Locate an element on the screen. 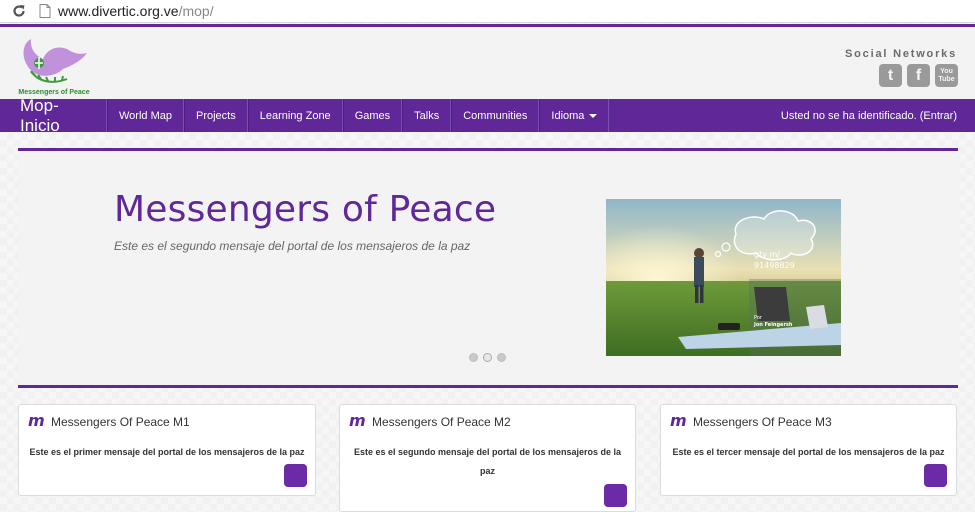 The image size is (975, 512). browser-address-bar: www.divertic.org.ve/mop/ is located at coordinates (487, 11).